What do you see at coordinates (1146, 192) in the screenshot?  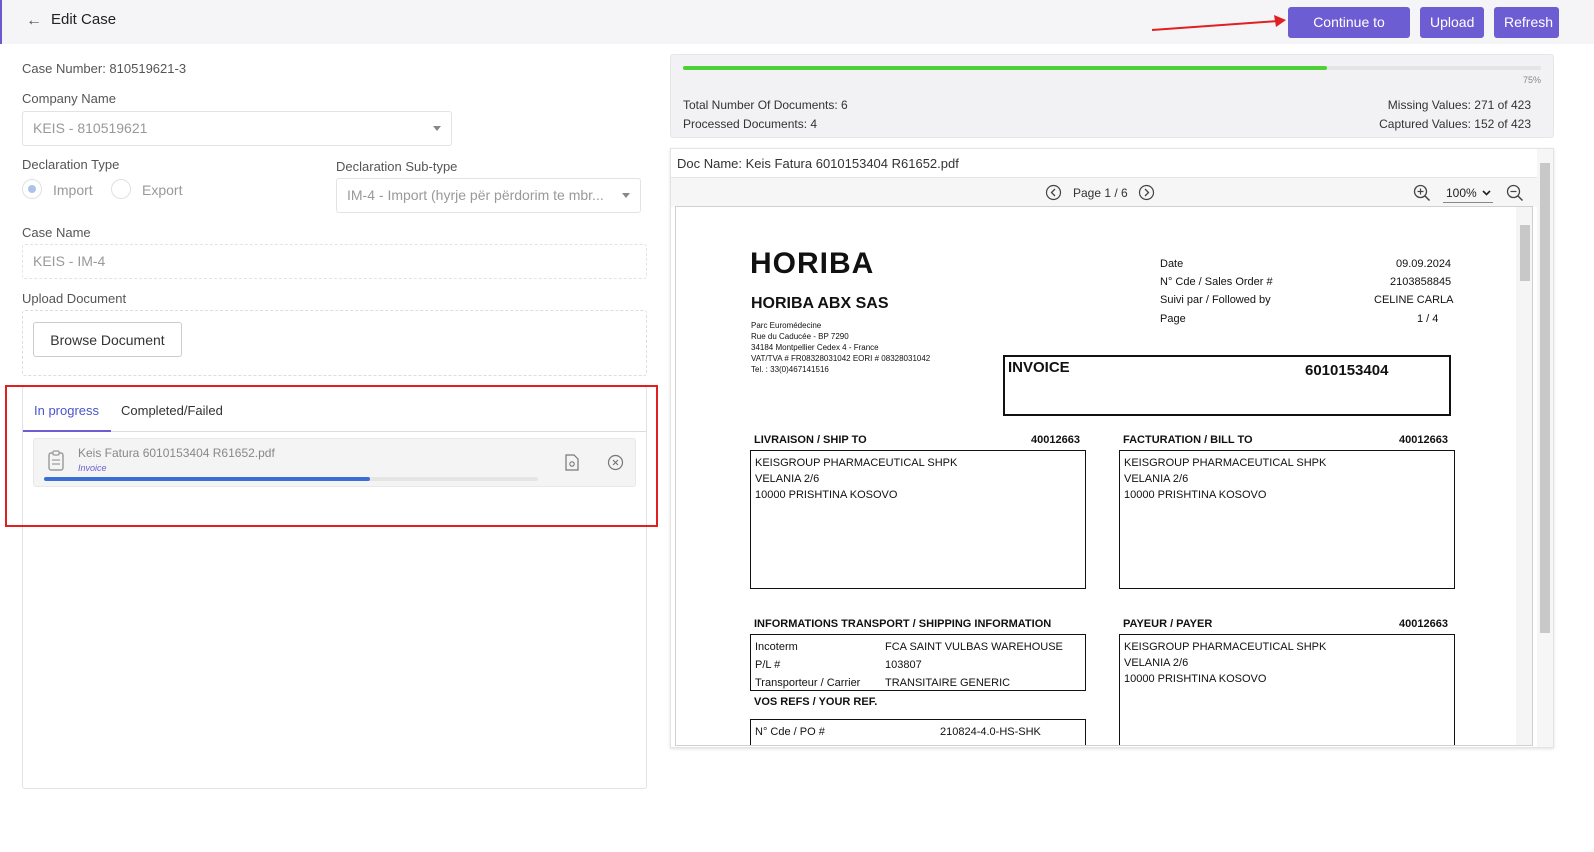 I see `next-page-icon` at bounding box center [1146, 192].